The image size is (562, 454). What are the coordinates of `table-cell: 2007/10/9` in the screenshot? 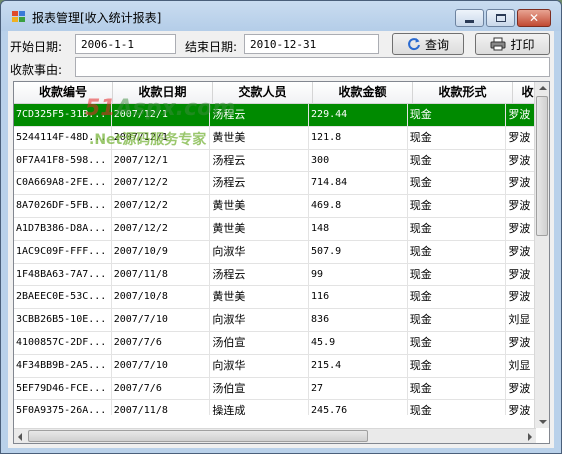 It's located at (161, 251).